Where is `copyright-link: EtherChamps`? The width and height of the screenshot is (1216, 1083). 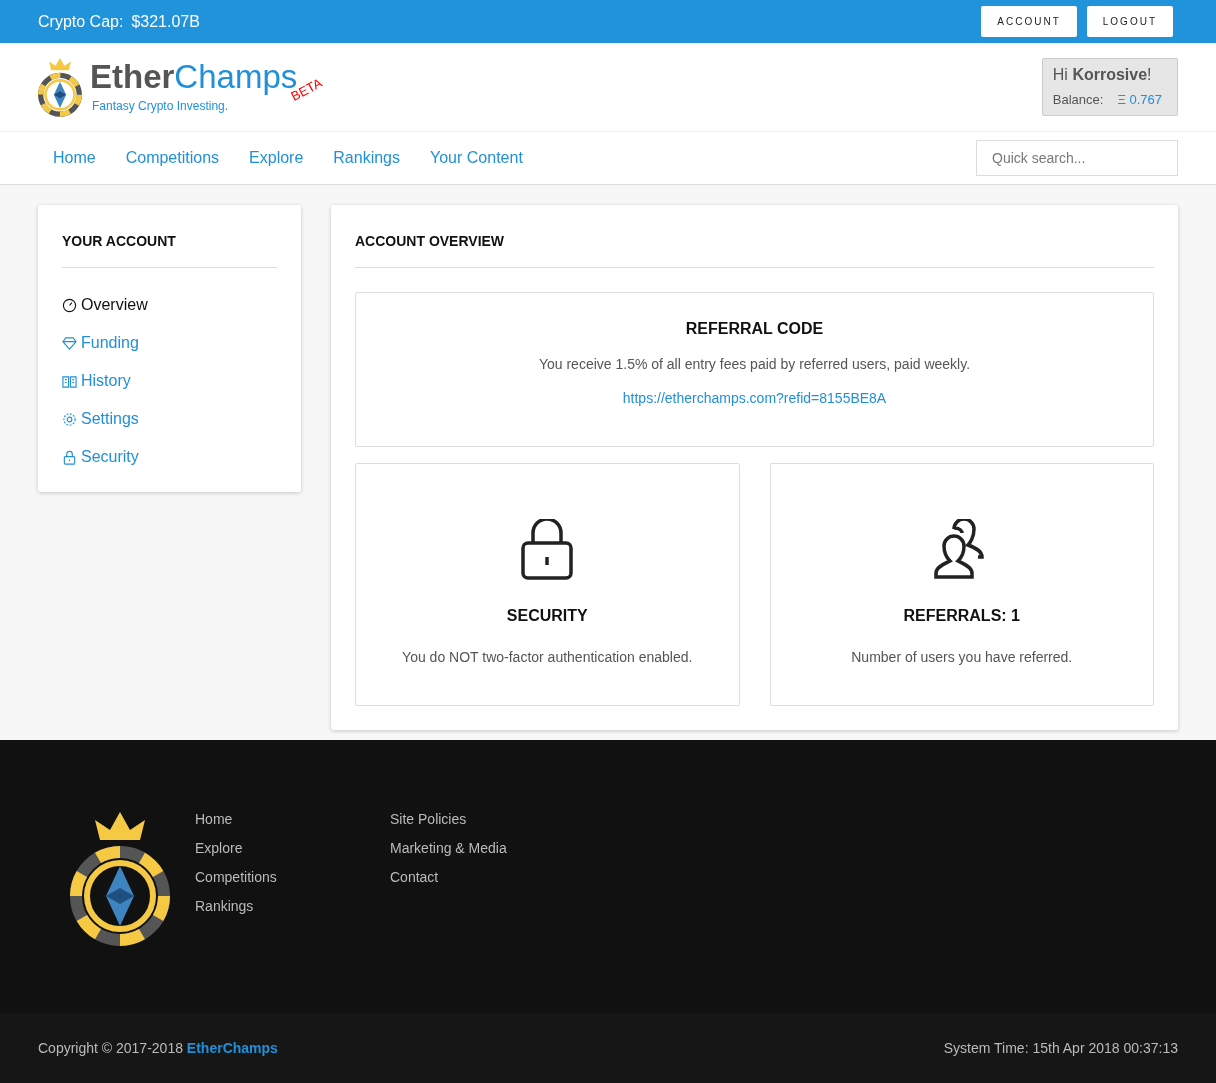 copyright-link: EtherChamps is located at coordinates (232, 1048).